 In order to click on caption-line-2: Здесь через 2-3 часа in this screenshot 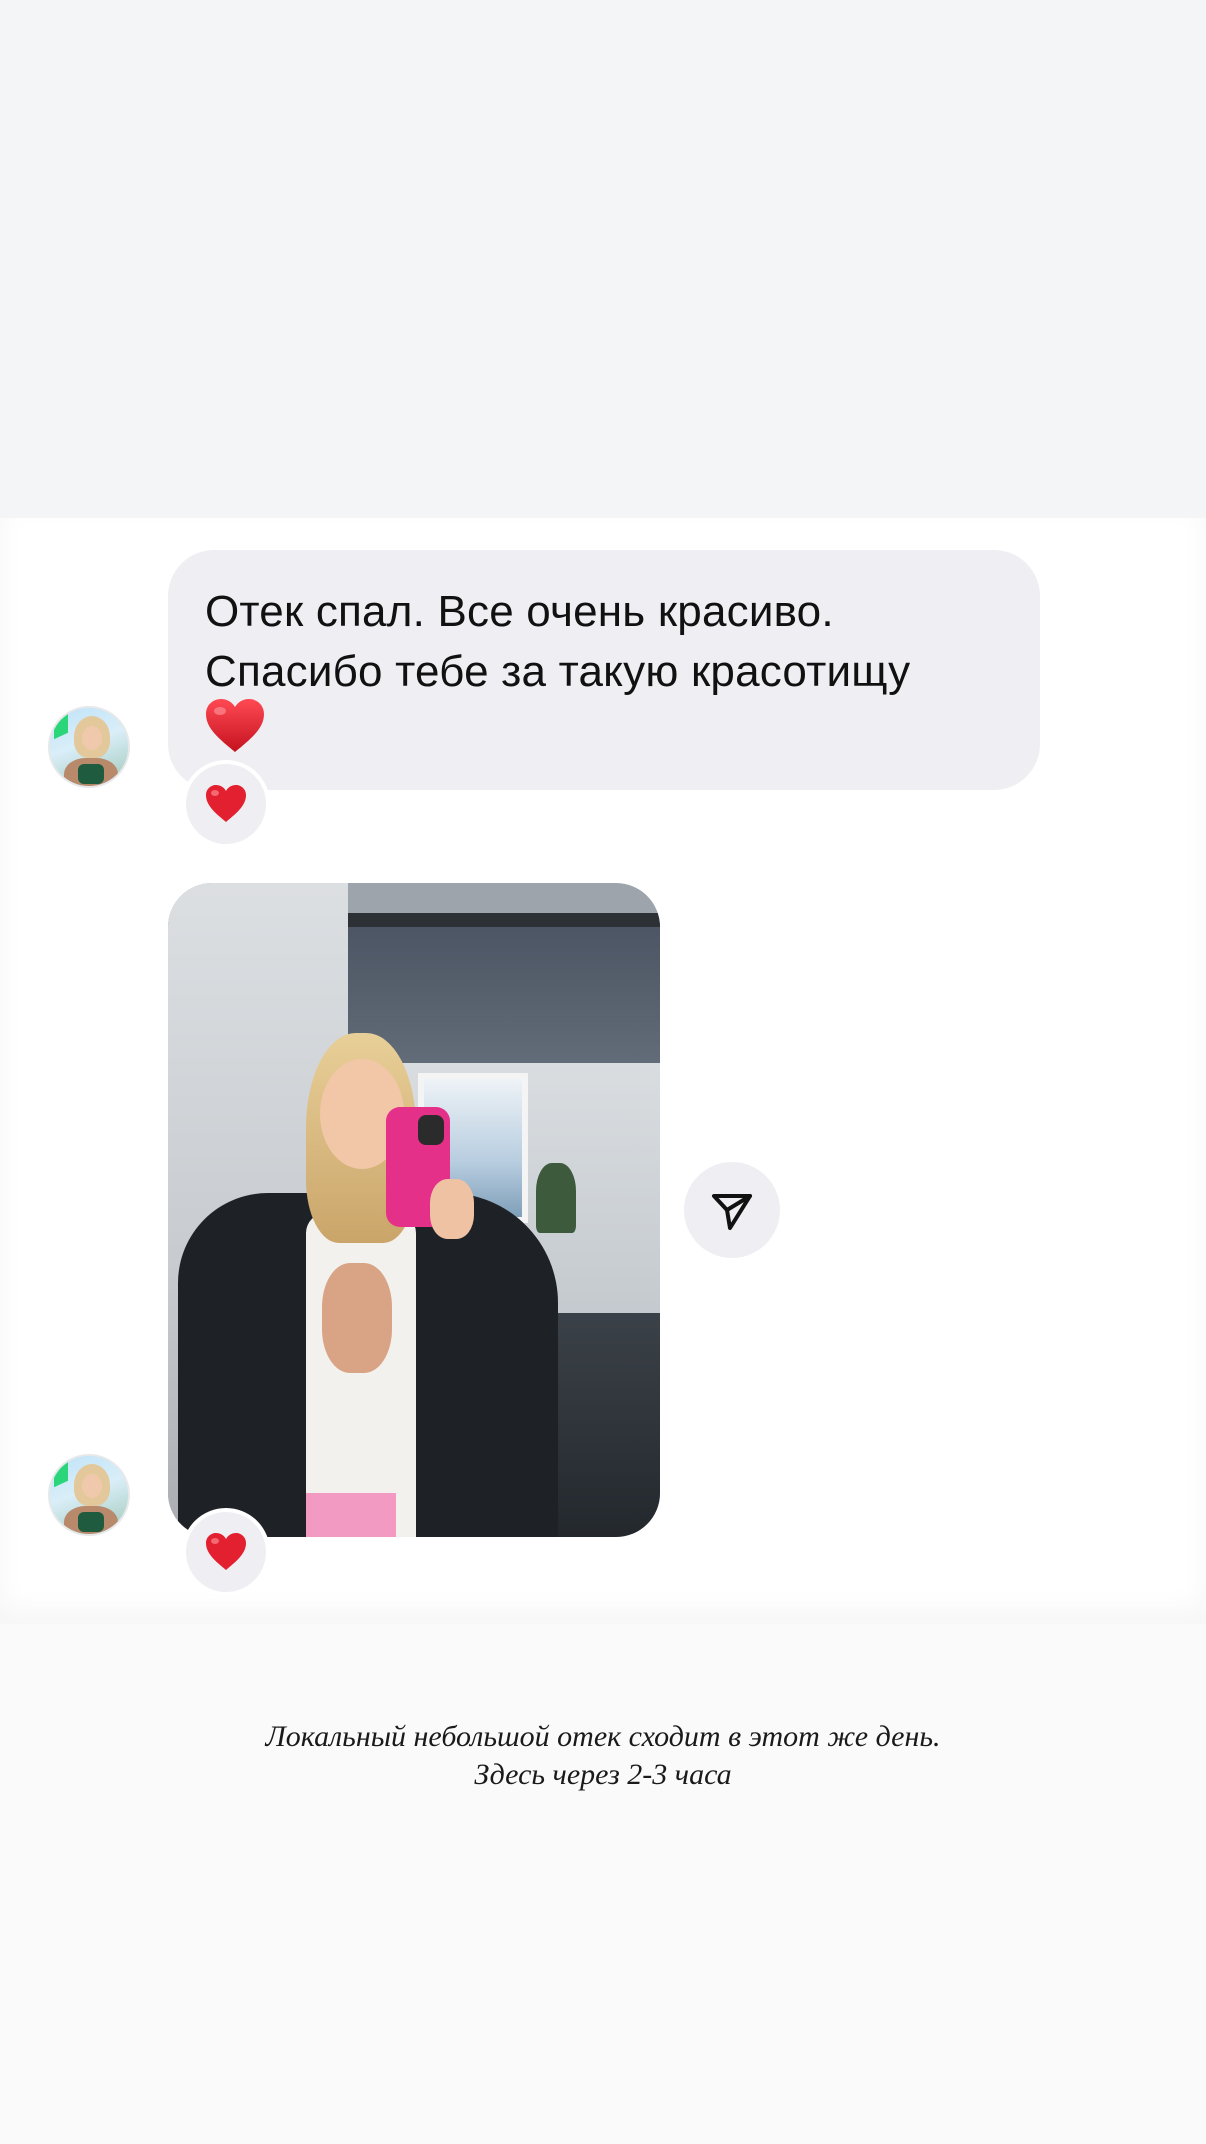, I will do `click(603, 1774)`.